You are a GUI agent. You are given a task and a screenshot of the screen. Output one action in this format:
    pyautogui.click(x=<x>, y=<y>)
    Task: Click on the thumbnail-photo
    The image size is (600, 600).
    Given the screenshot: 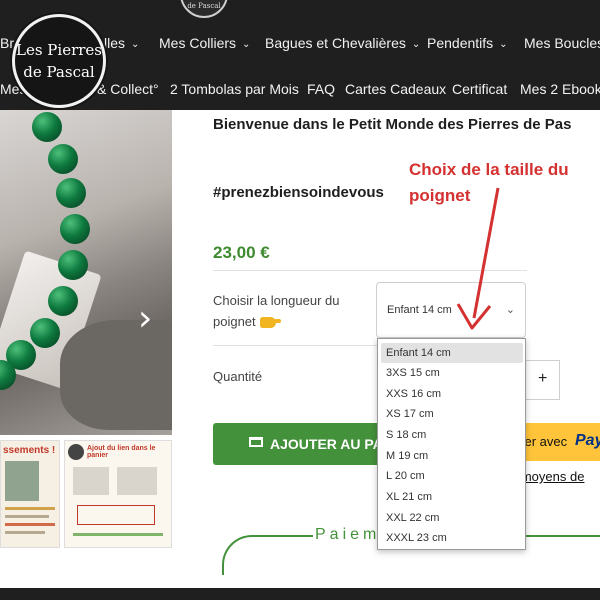 What is the action you would take?
    pyautogui.click(x=22, y=481)
    